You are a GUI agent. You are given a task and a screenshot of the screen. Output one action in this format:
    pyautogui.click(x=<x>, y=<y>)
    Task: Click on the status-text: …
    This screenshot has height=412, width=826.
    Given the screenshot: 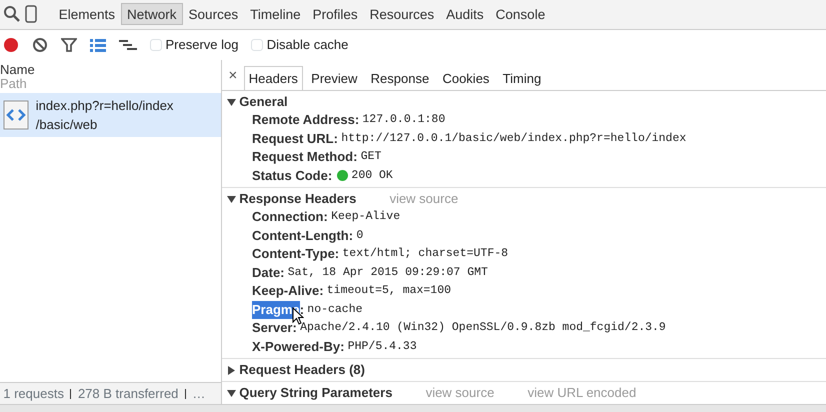 What is the action you would take?
    pyautogui.click(x=199, y=393)
    